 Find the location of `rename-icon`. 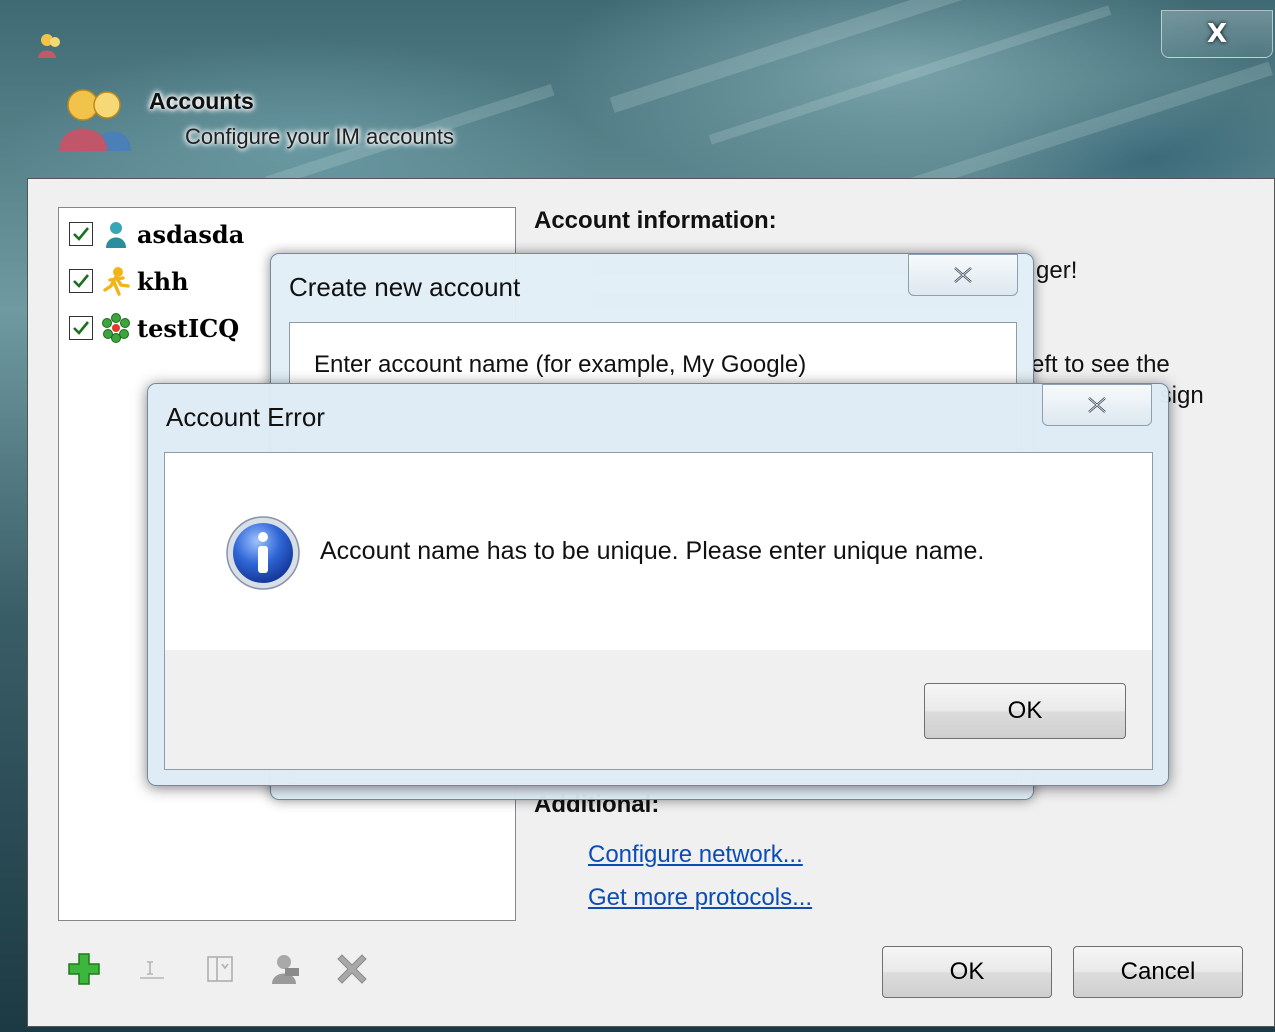

rename-icon is located at coordinates (152, 969).